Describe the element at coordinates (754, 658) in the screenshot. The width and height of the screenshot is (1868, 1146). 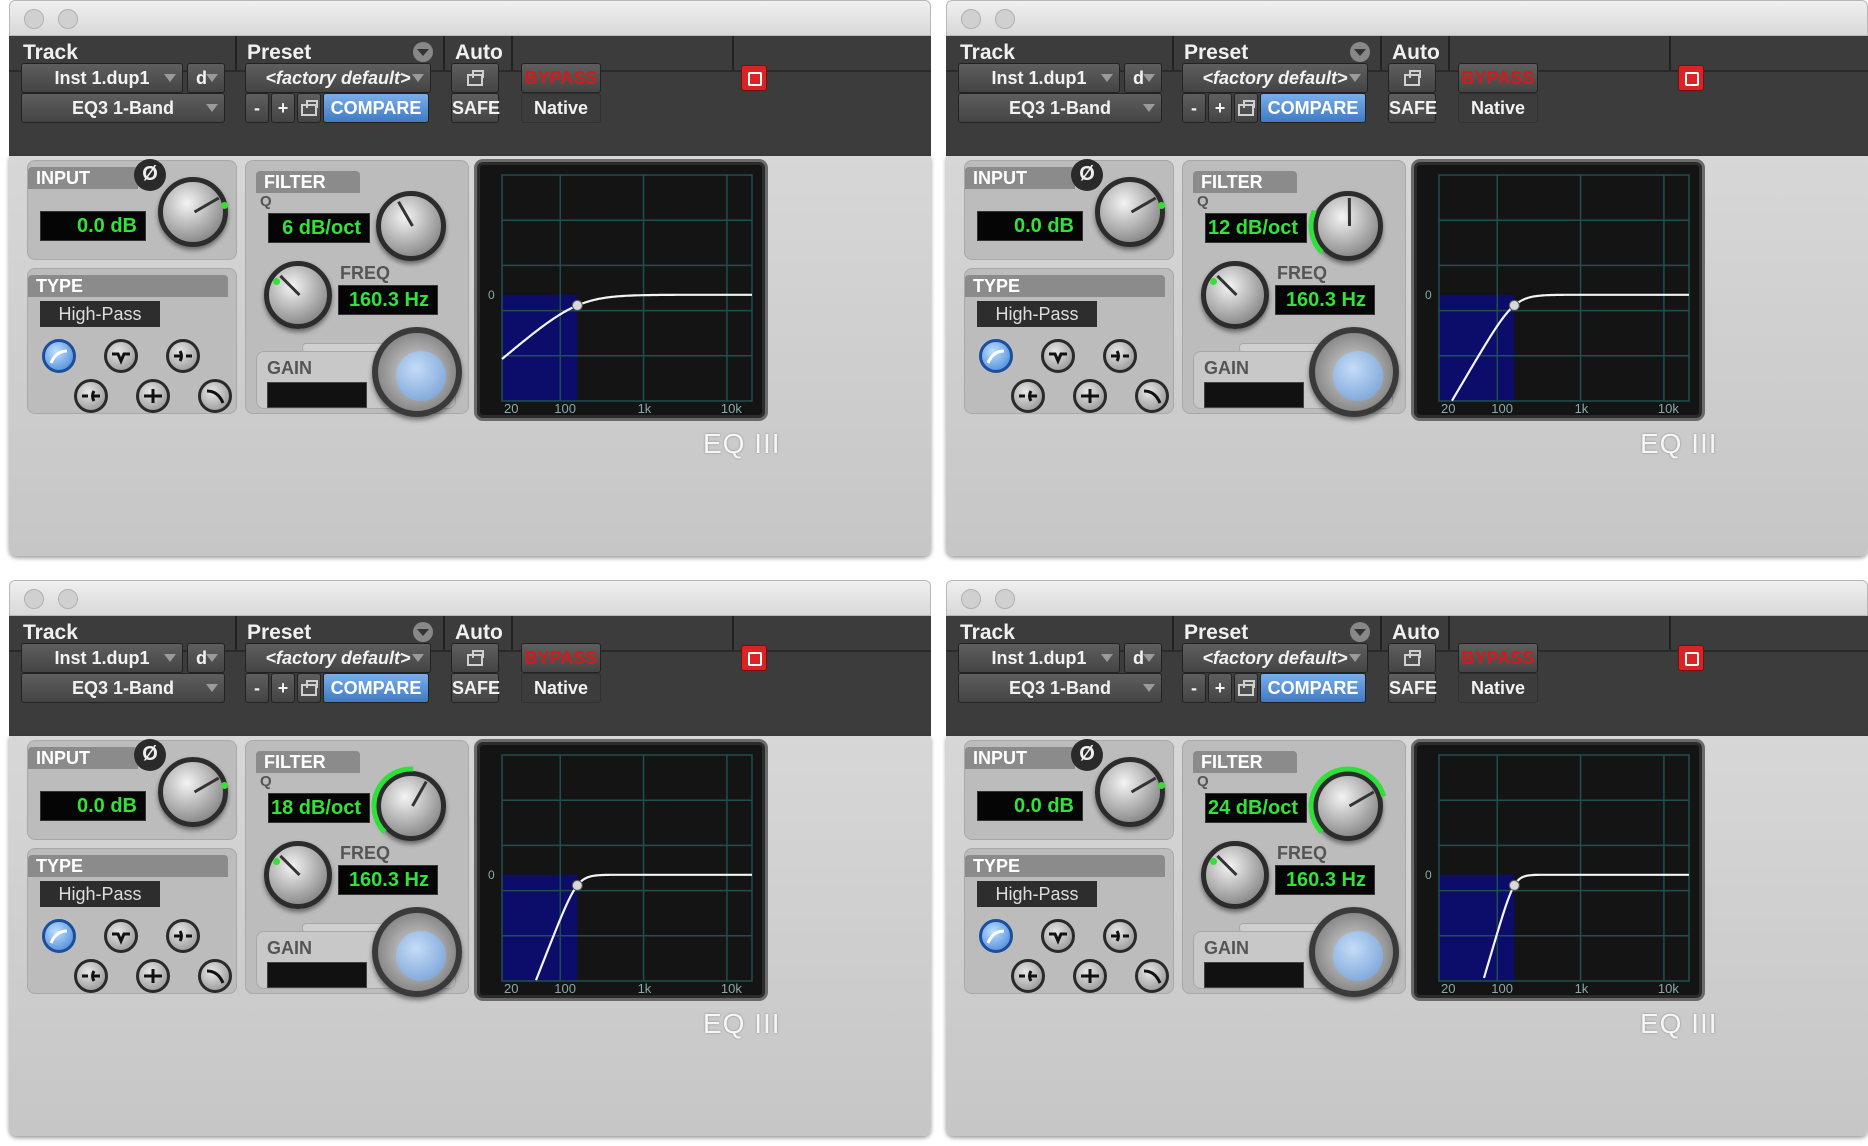
I see `power-icon` at that location.